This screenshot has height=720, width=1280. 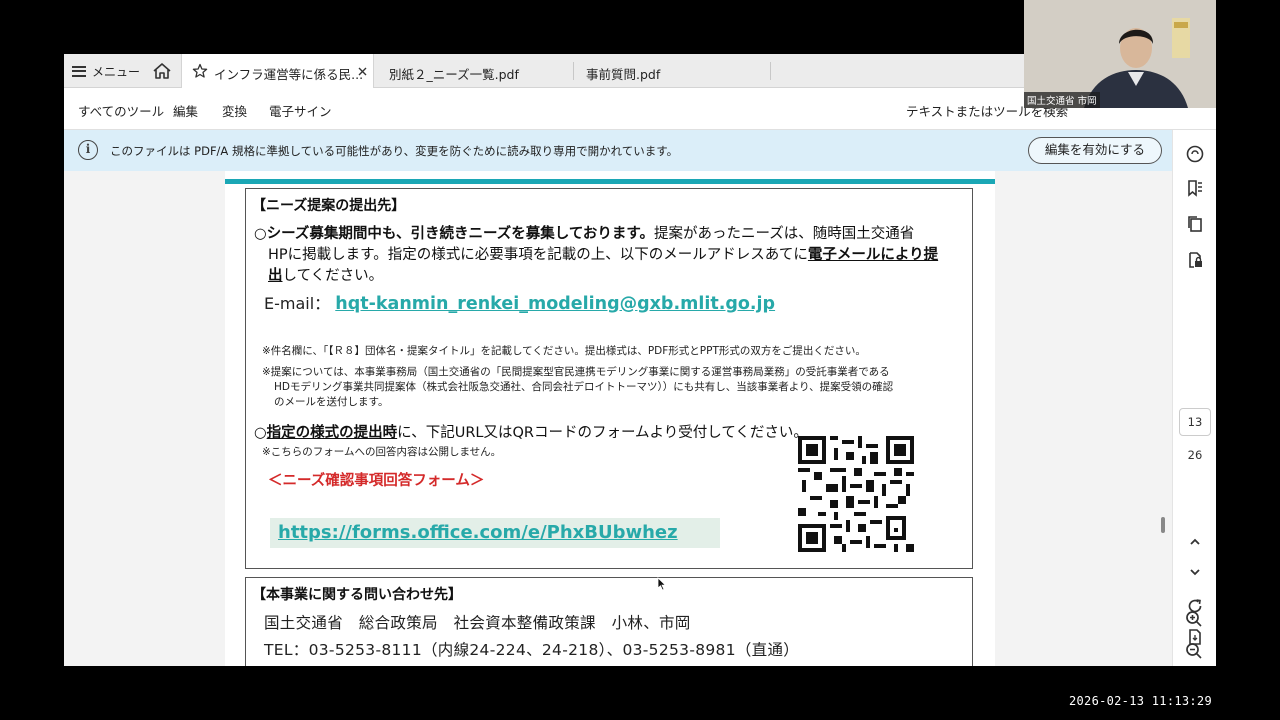 What do you see at coordinates (1195, 260) in the screenshot?
I see `file-lock-icon` at bounding box center [1195, 260].